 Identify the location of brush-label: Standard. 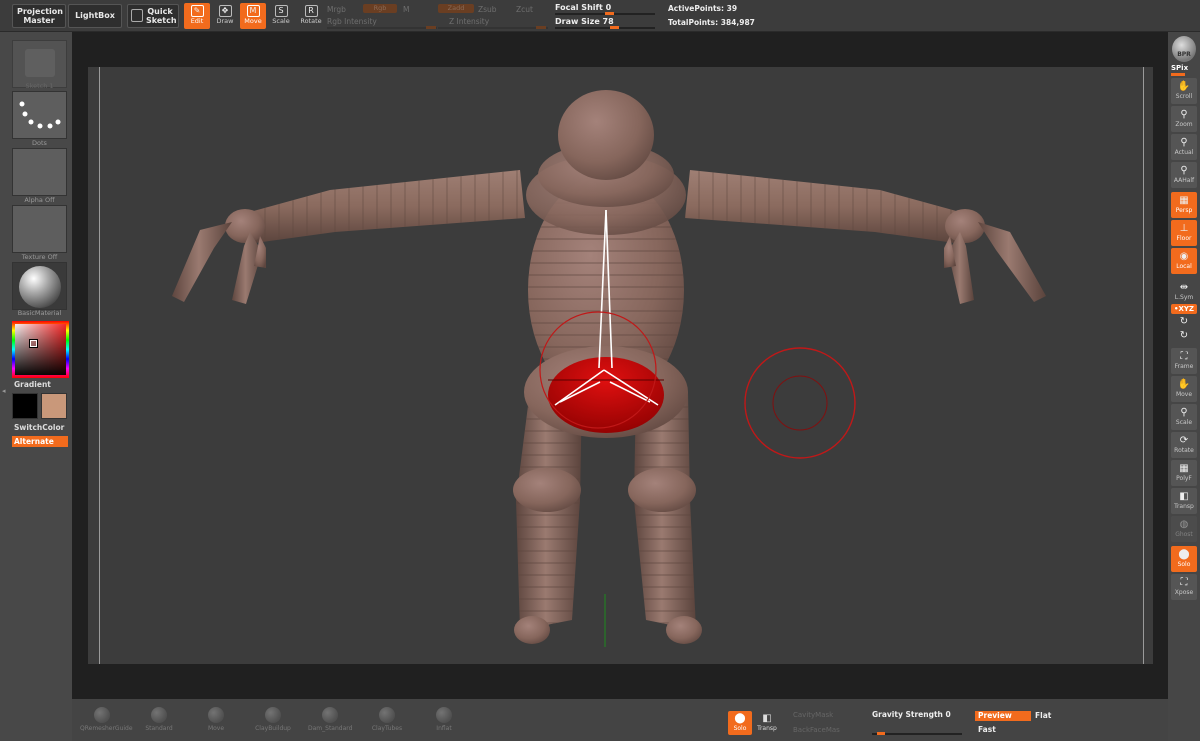
(159, 728).